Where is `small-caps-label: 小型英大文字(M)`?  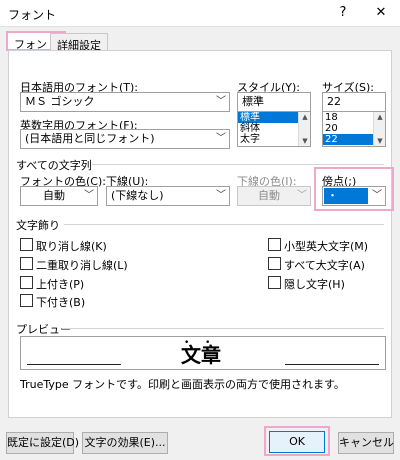 small-caps-label: 小型英大文字(M) is located at coordinates (326, 246).